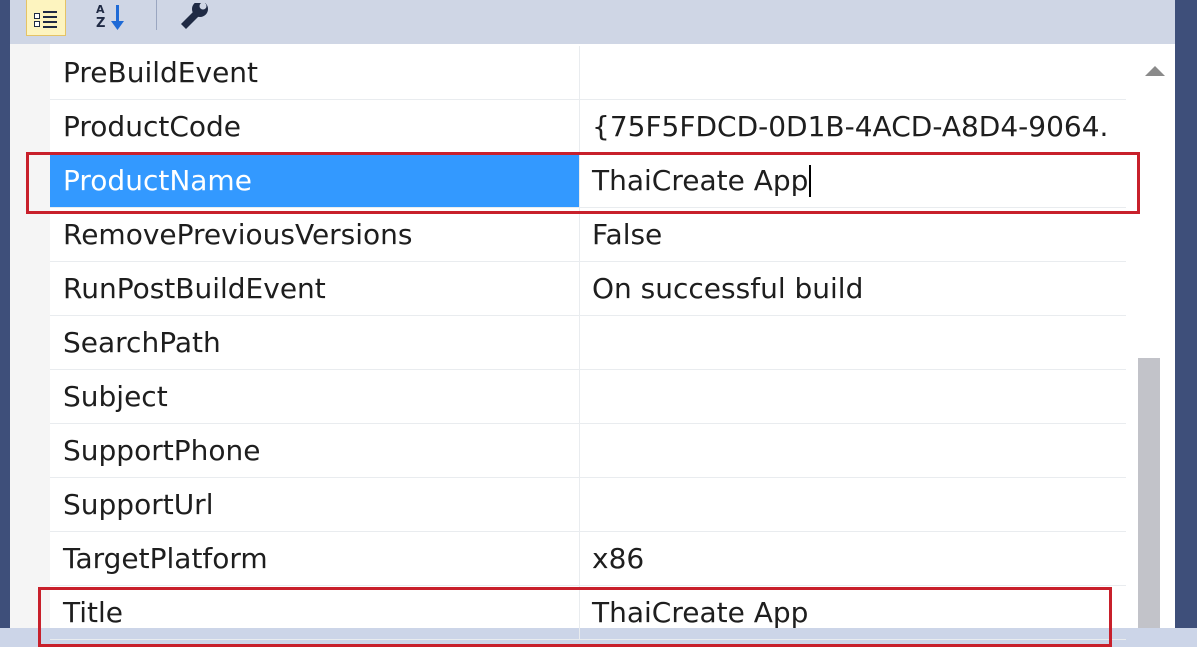 This screenshot has height=647, width=1197. Describe the element at coordinates (315, 504) in the screenshot. I see `property-name: SupportUrl` at that location.